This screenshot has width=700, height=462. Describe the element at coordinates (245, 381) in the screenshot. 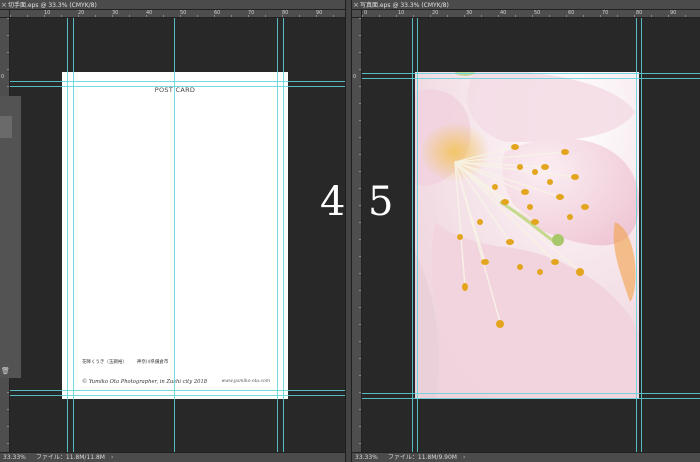

I see `website-url: www.yumiko-ota.com` at that location.